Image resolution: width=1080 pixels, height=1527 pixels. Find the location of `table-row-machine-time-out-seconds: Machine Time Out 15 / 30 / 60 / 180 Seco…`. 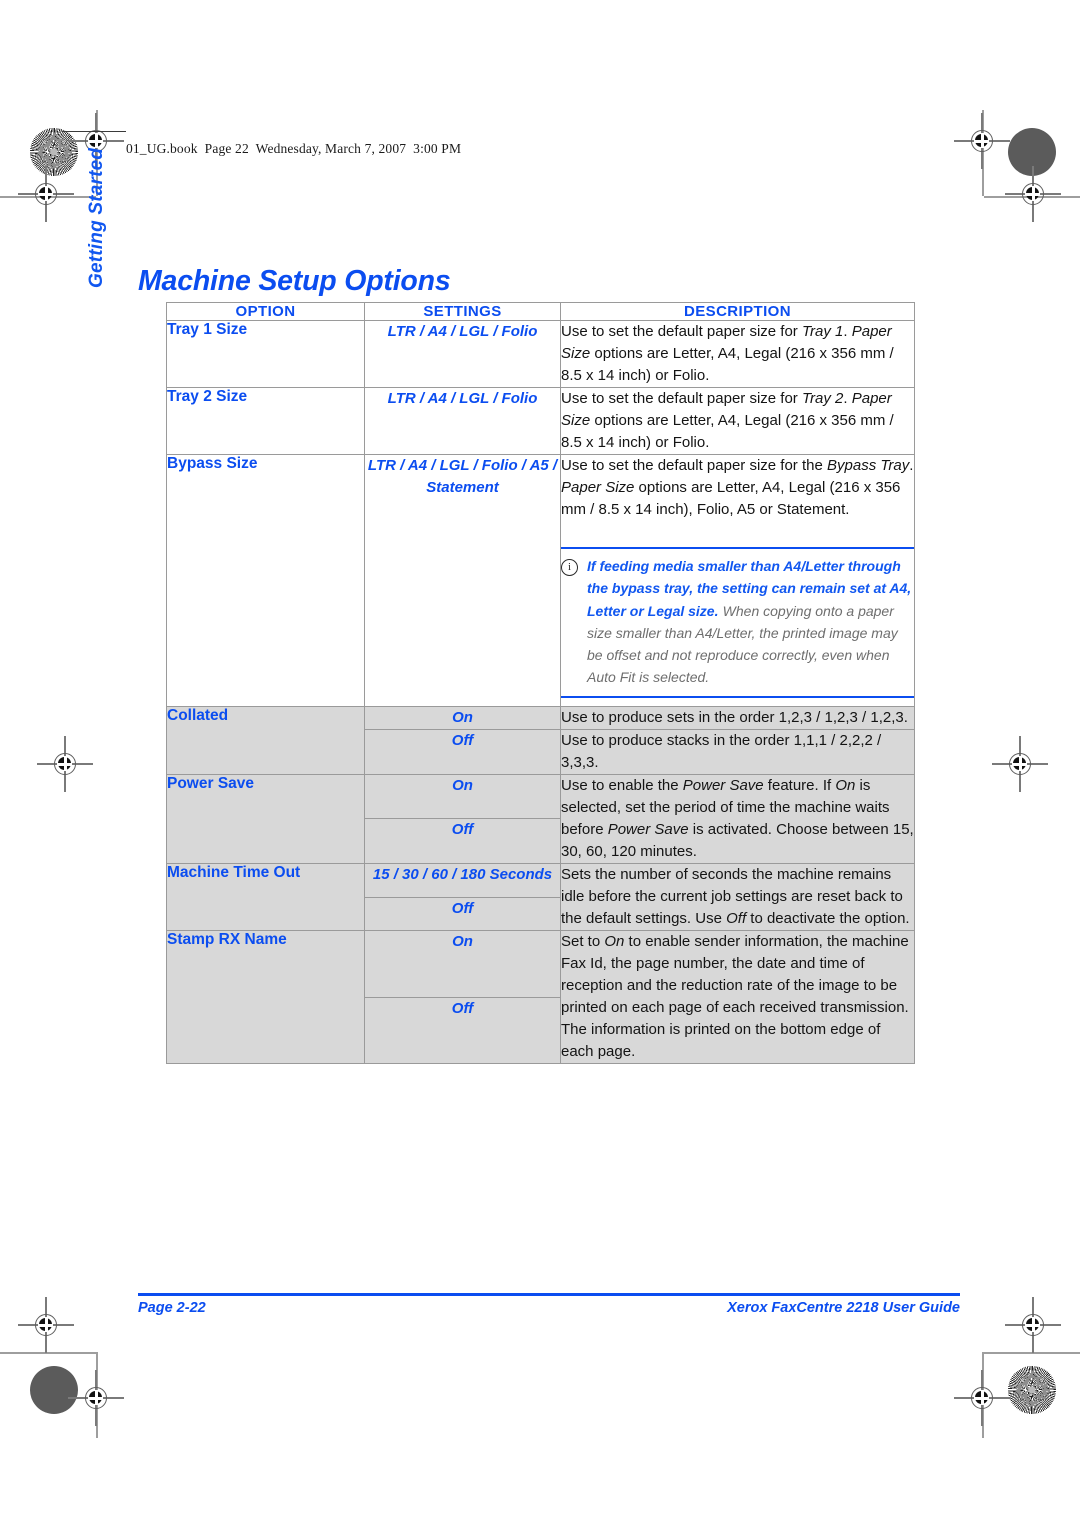

table-row-machine-time-out-seconds: Machine Time Out 15 / 30 / 60 / 180 Seco… is located at coordinates (540, 897).